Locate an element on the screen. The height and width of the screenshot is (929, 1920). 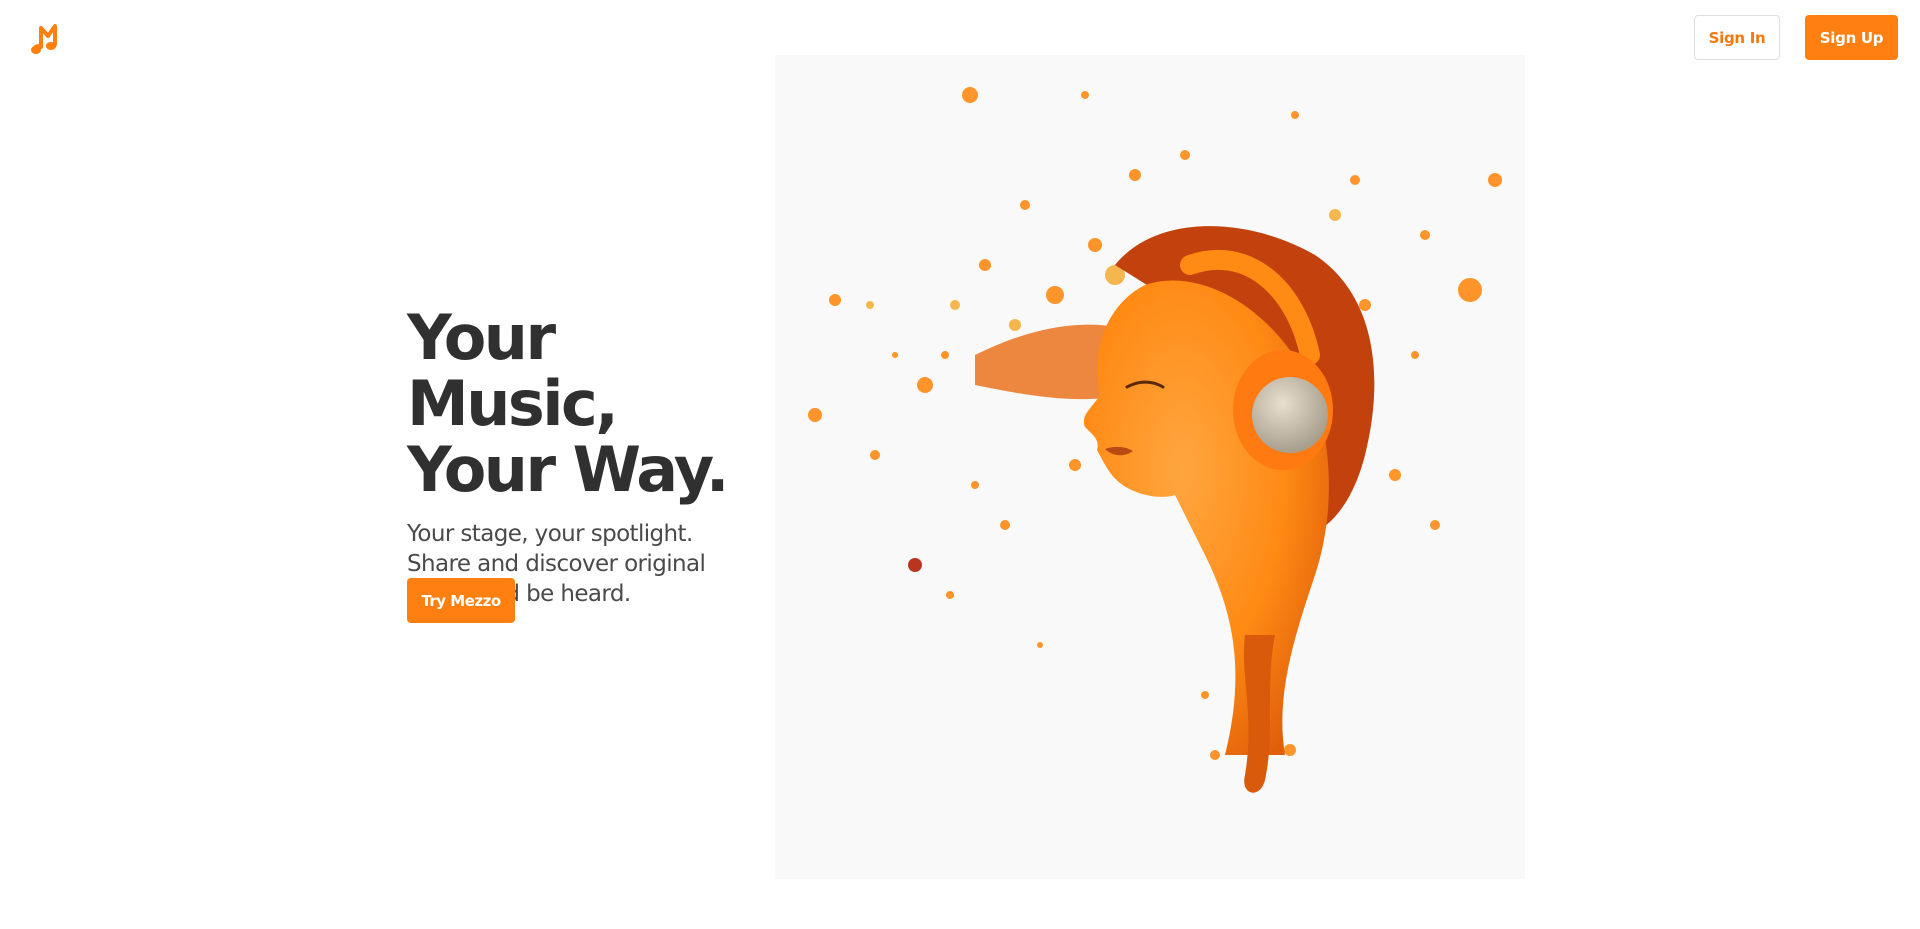
music-note-m-icon is located at coordinates (44, 39).